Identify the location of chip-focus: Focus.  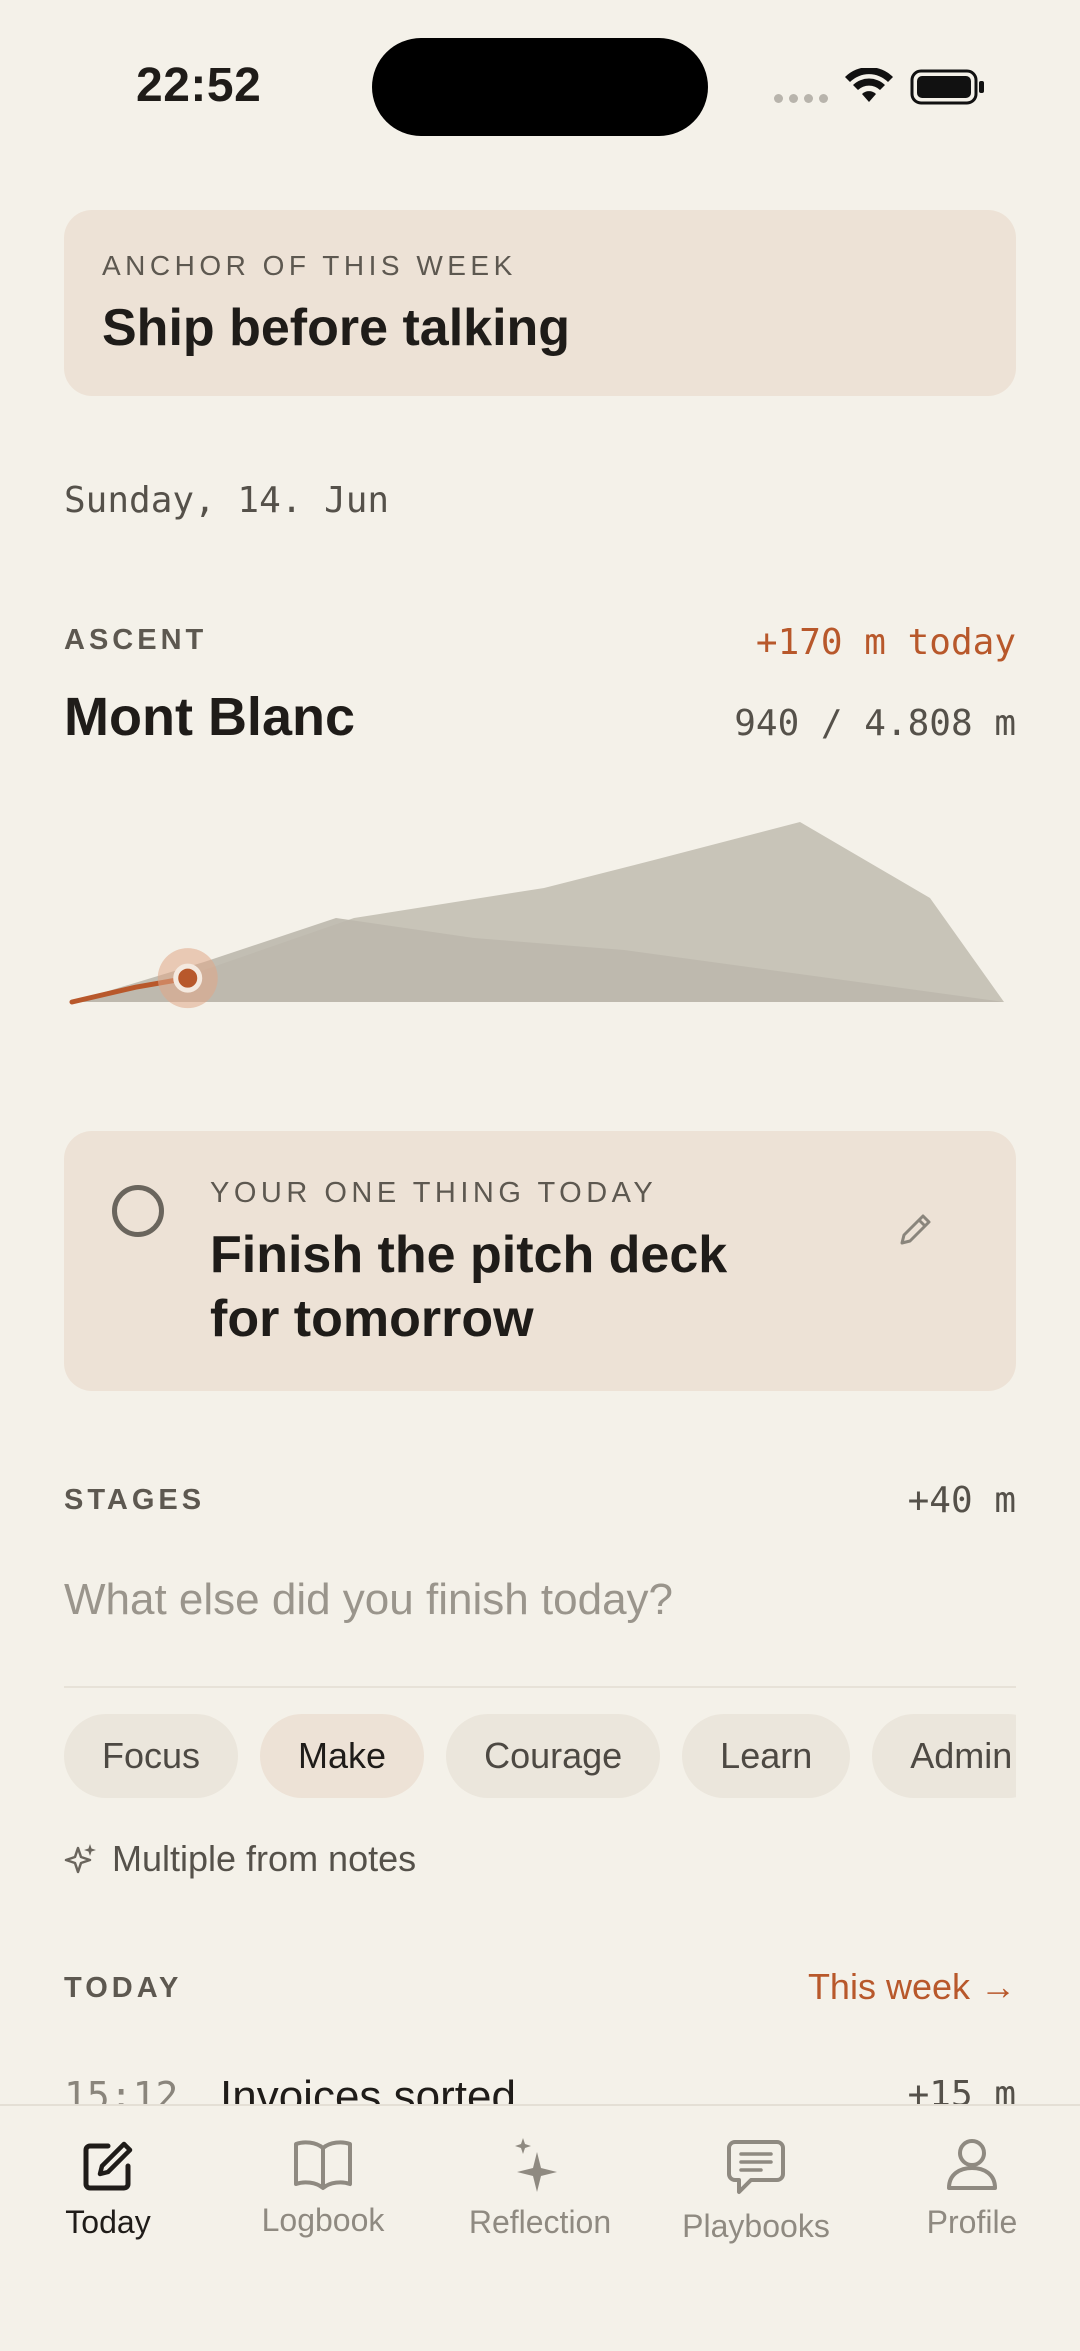
(151, 1756).